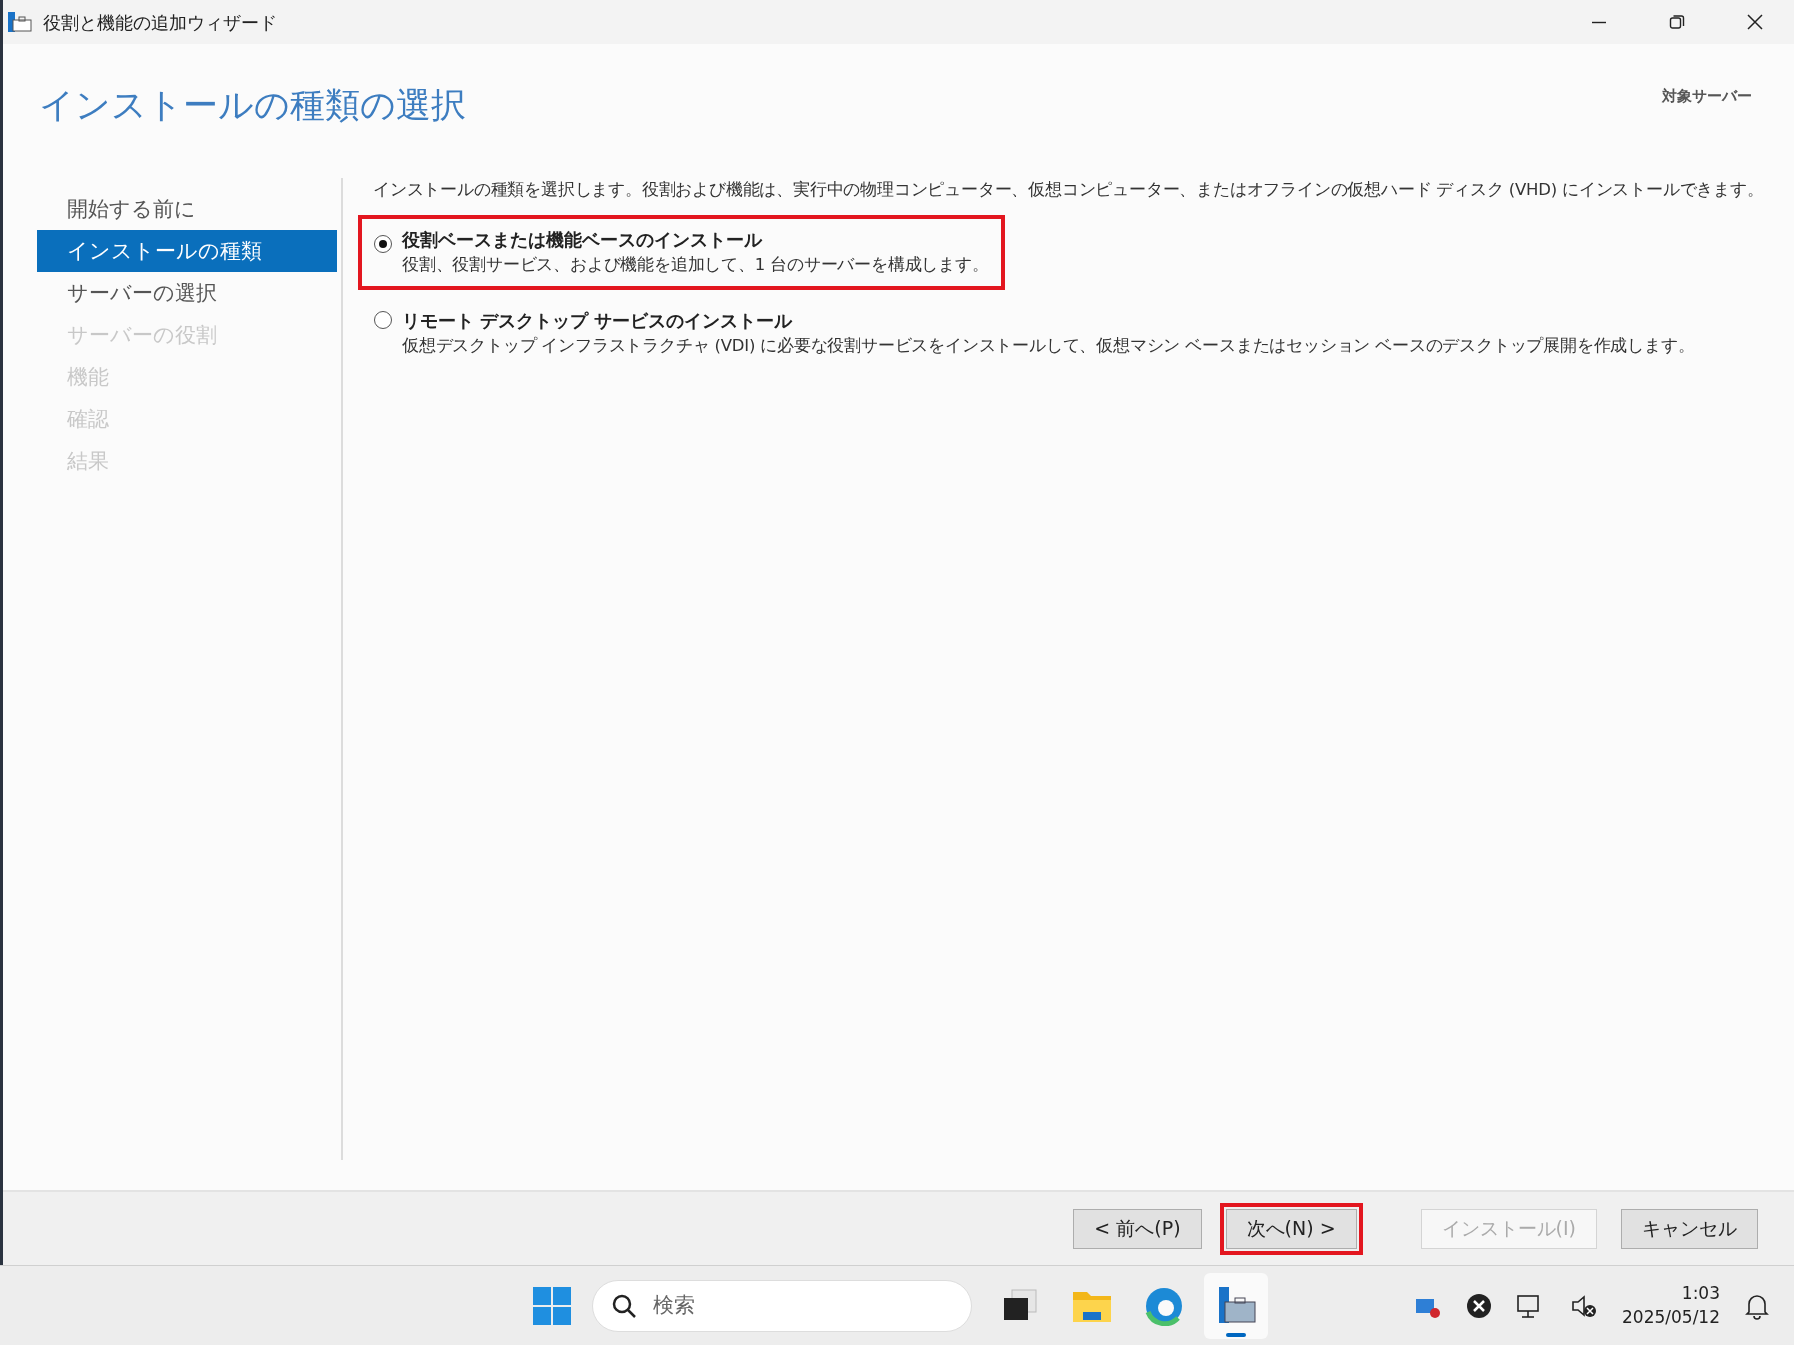 The image size is (1794, 1345). Describe the element at coordinates (187, 251) in the screenshot. I see `wizard-step: インストールの種類` at that location.